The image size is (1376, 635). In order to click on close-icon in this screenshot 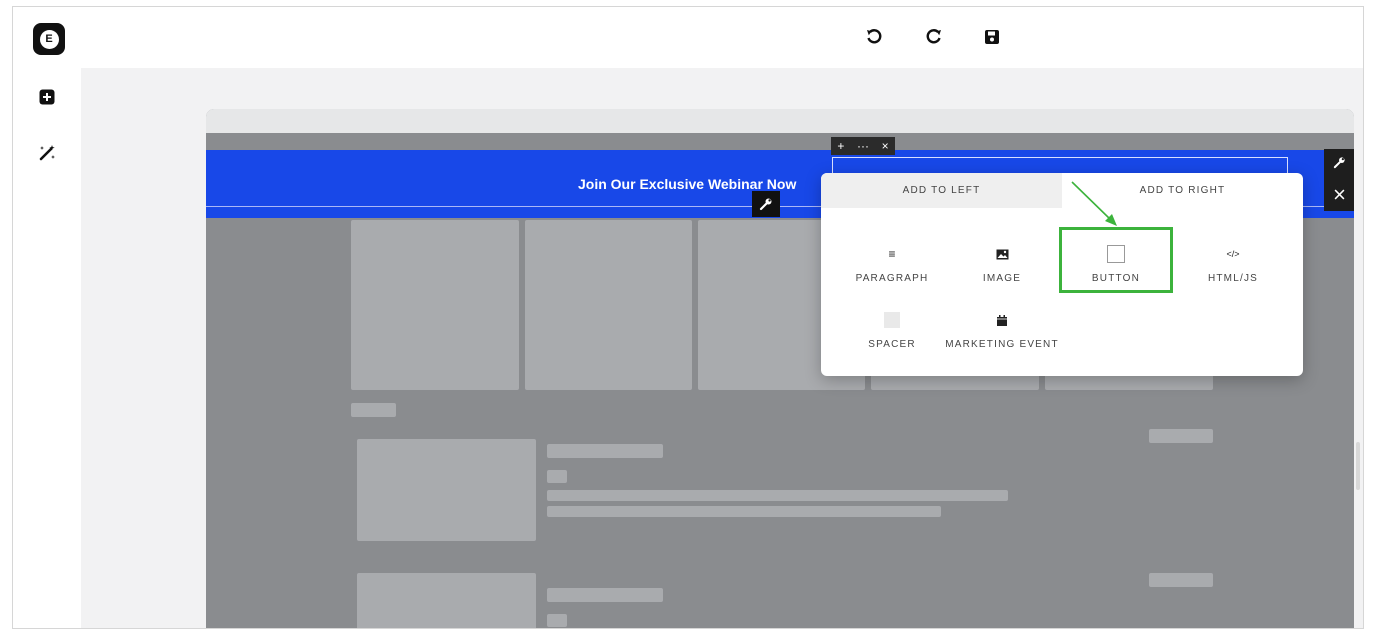, I will do `click(1339, 196)`.